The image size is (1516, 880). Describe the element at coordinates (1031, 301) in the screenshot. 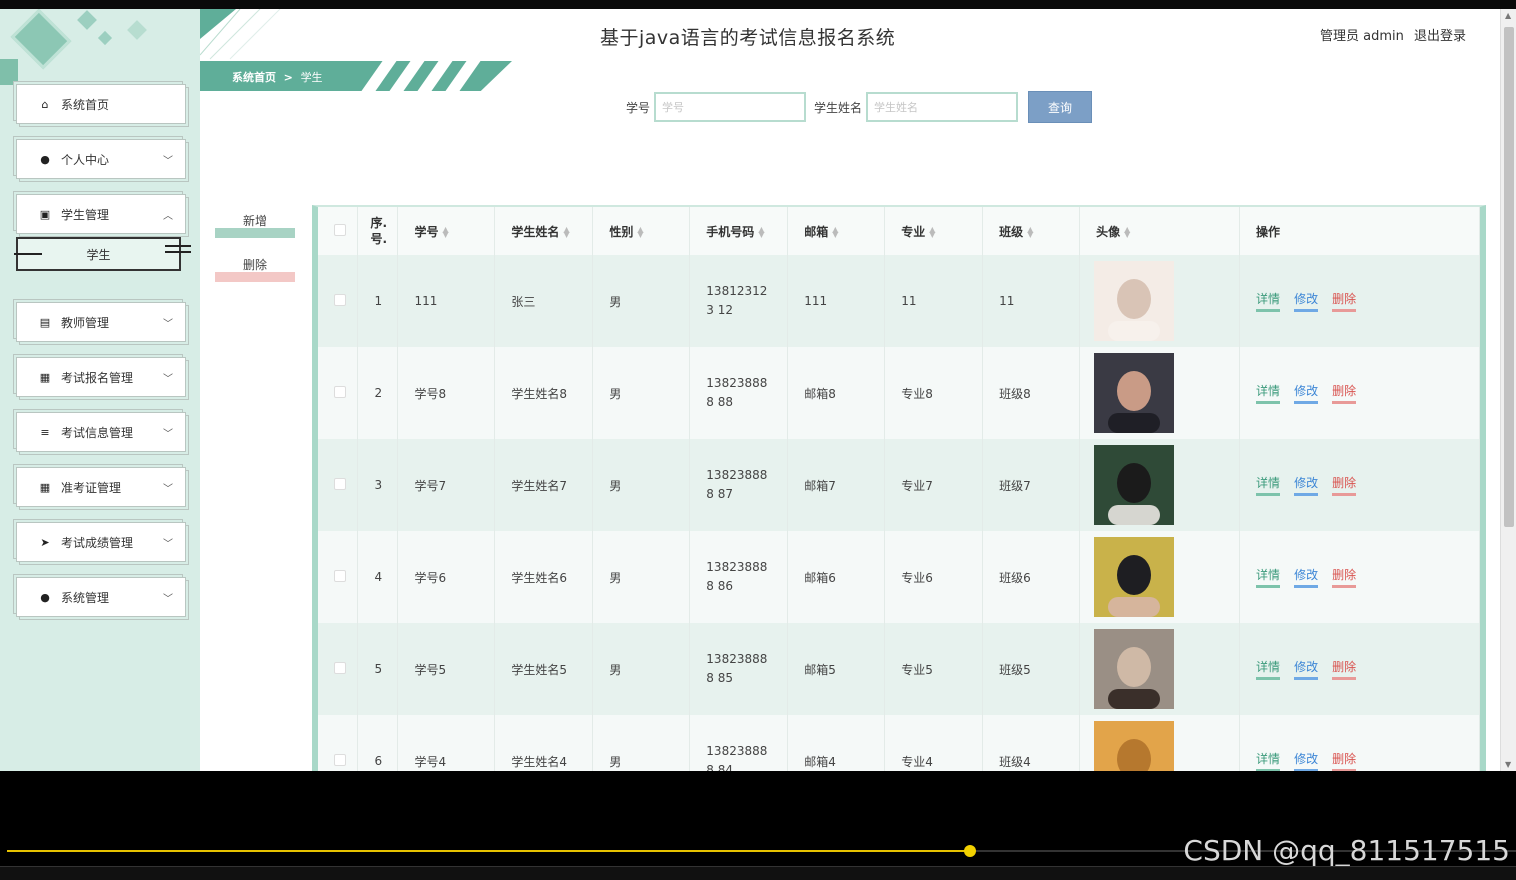

I see `cell-class: 11` at that location.